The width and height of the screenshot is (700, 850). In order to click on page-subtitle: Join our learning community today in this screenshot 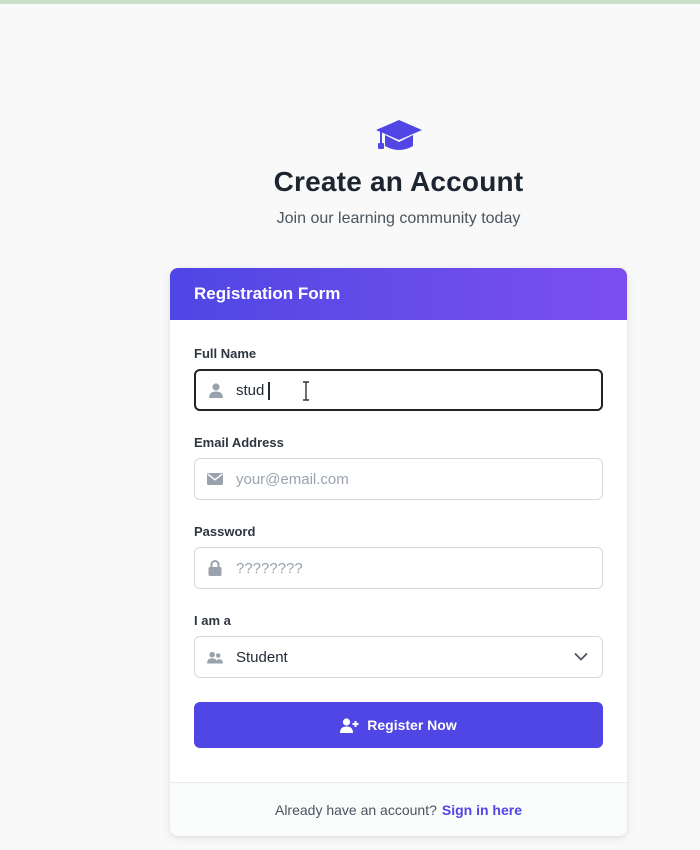, I will do `click(398, 218)`.